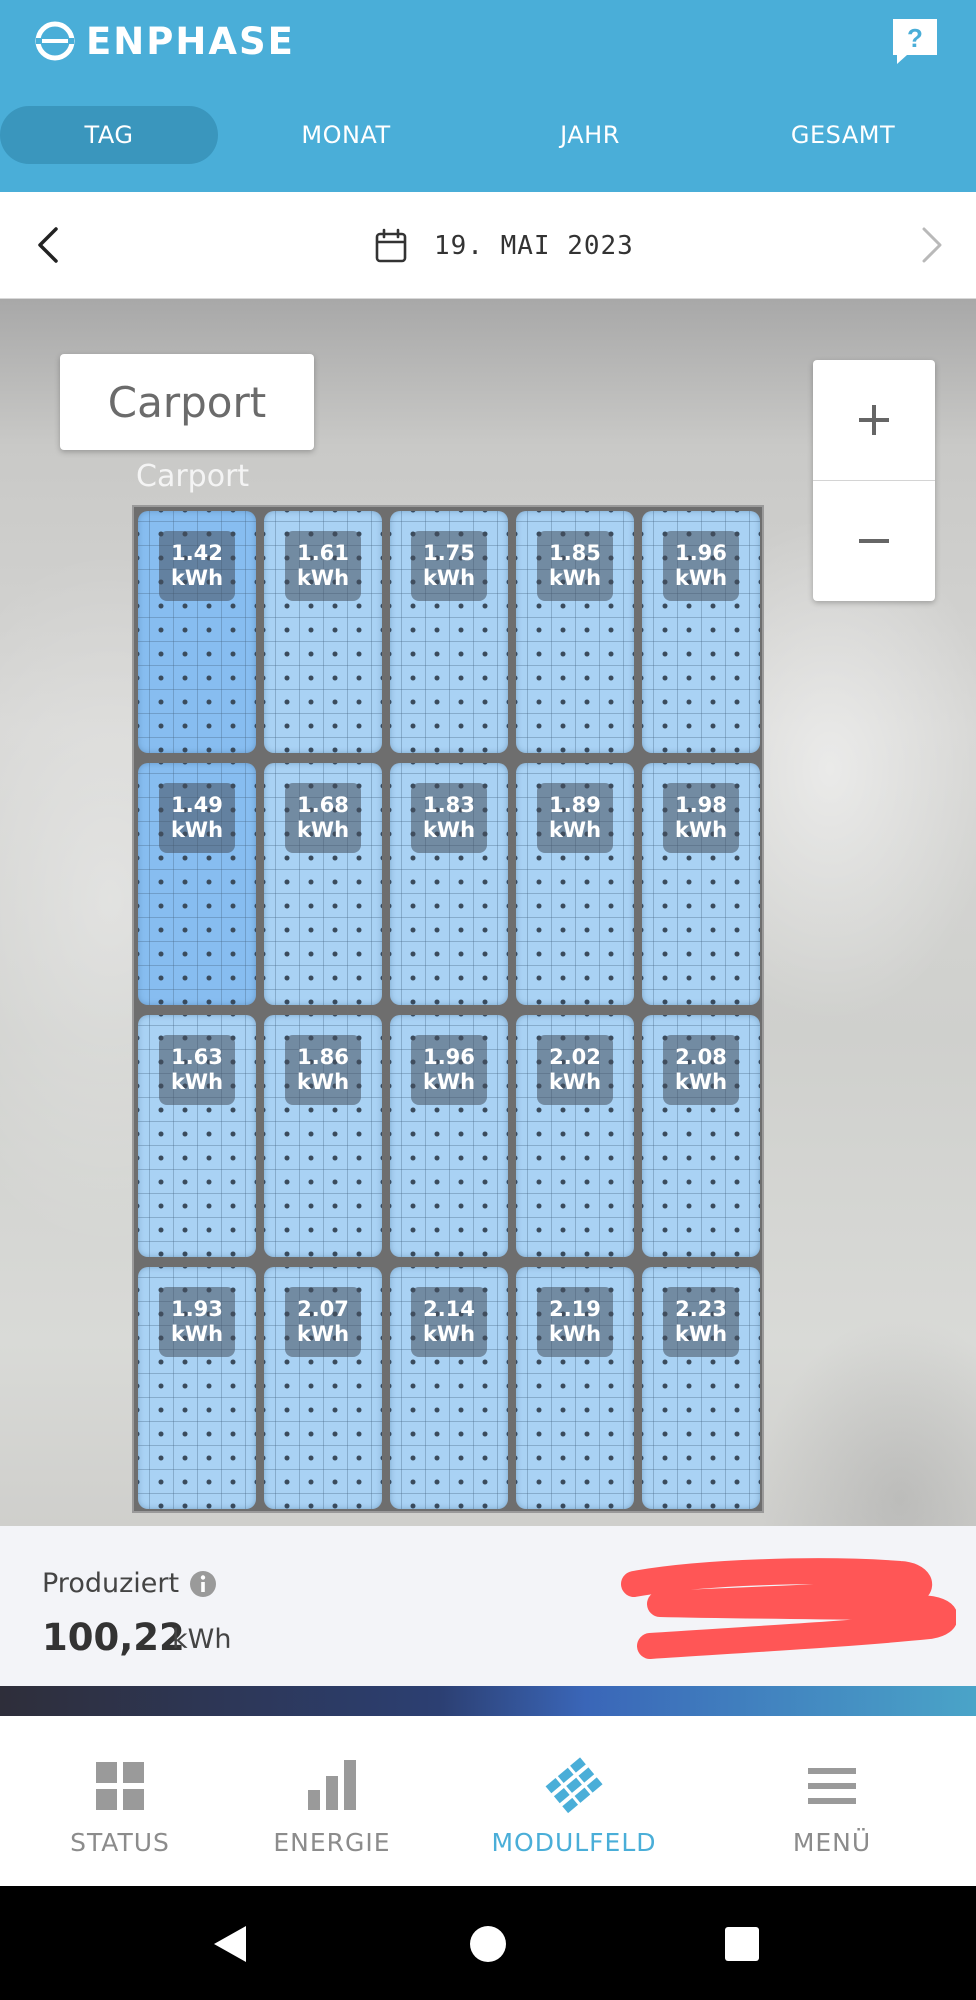 The image size is (976, 2000). I want to click on panel-energy-badge: 1.98 kWh, so click(701, 818).